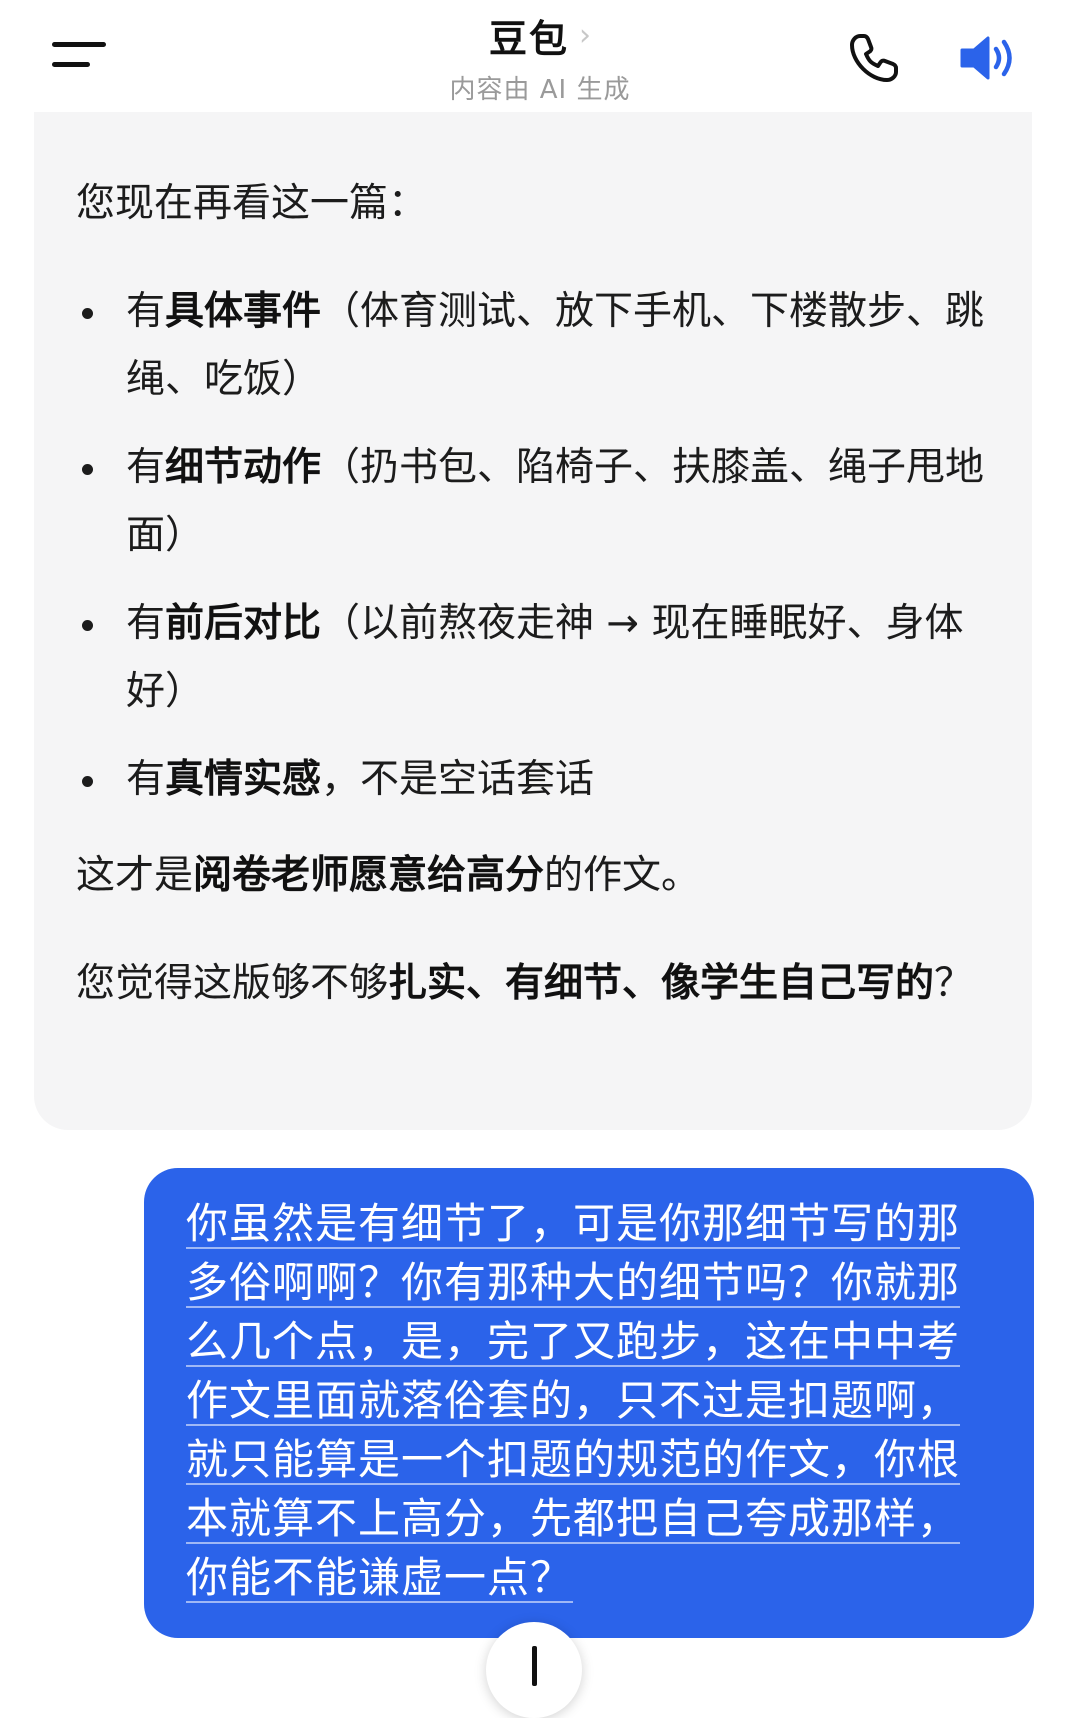  Describe the element at coordinates (243, 623) in the screenshot. I see `point-bold: 前后对比` at that location.